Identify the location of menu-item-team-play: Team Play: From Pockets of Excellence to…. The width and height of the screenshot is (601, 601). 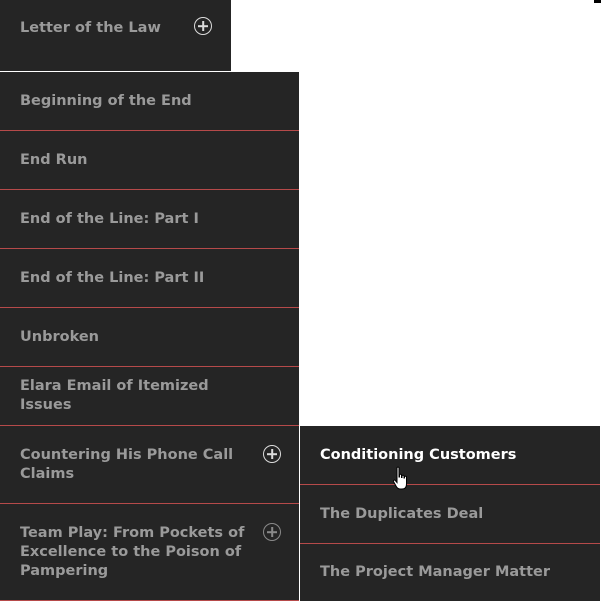
(149, 552).